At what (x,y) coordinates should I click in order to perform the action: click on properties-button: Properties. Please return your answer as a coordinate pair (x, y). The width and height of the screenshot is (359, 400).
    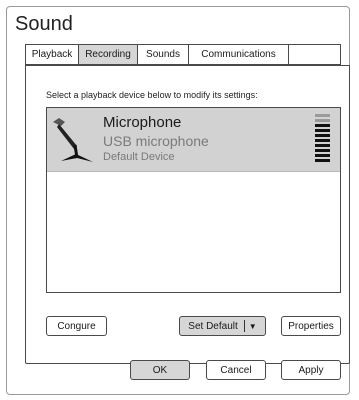
    Looking at the image, I should click on (311, 326).